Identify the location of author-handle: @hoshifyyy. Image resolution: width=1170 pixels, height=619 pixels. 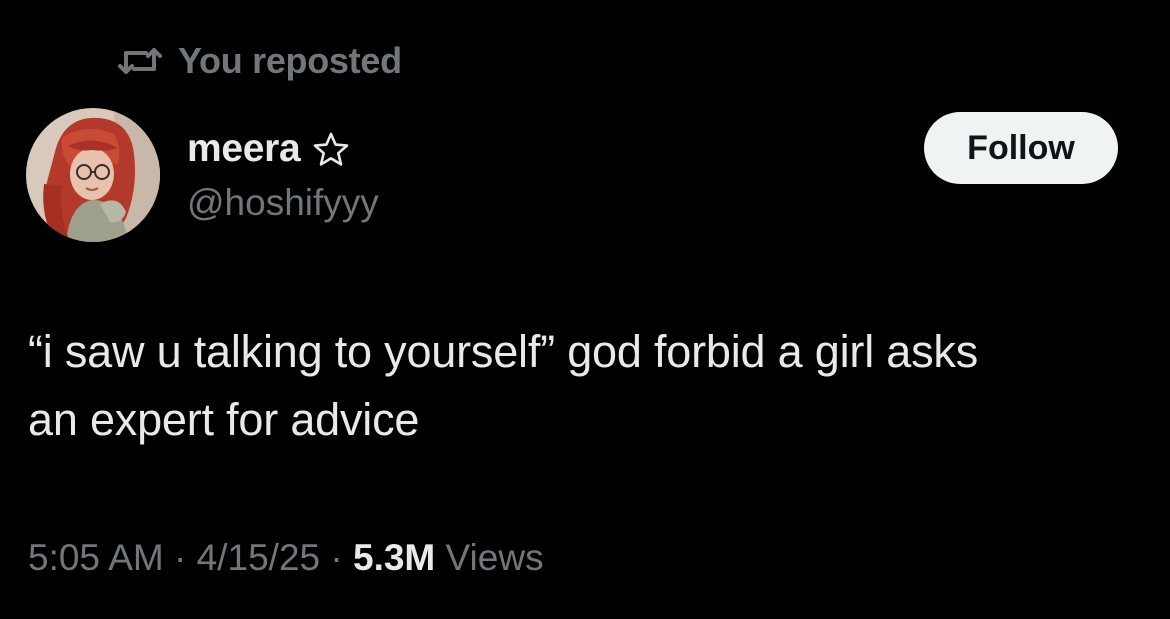
(283, 203).